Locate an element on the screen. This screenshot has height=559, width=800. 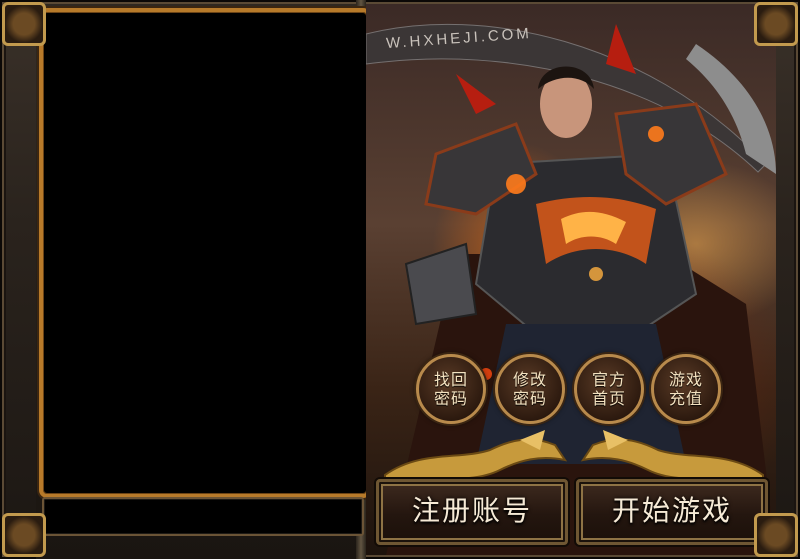
round-button-label: 修改 密码 is located at coordinates (529, 389).